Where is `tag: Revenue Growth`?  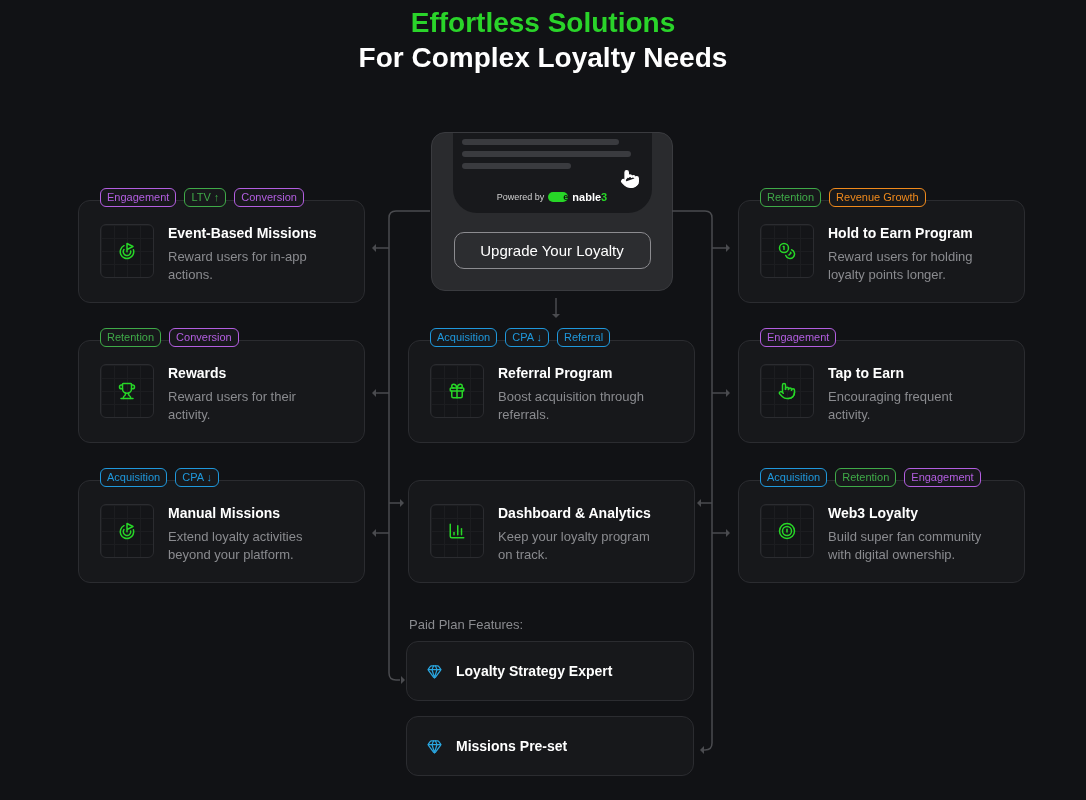
tag: Revenue Growth is located at coordinates (877, 197).